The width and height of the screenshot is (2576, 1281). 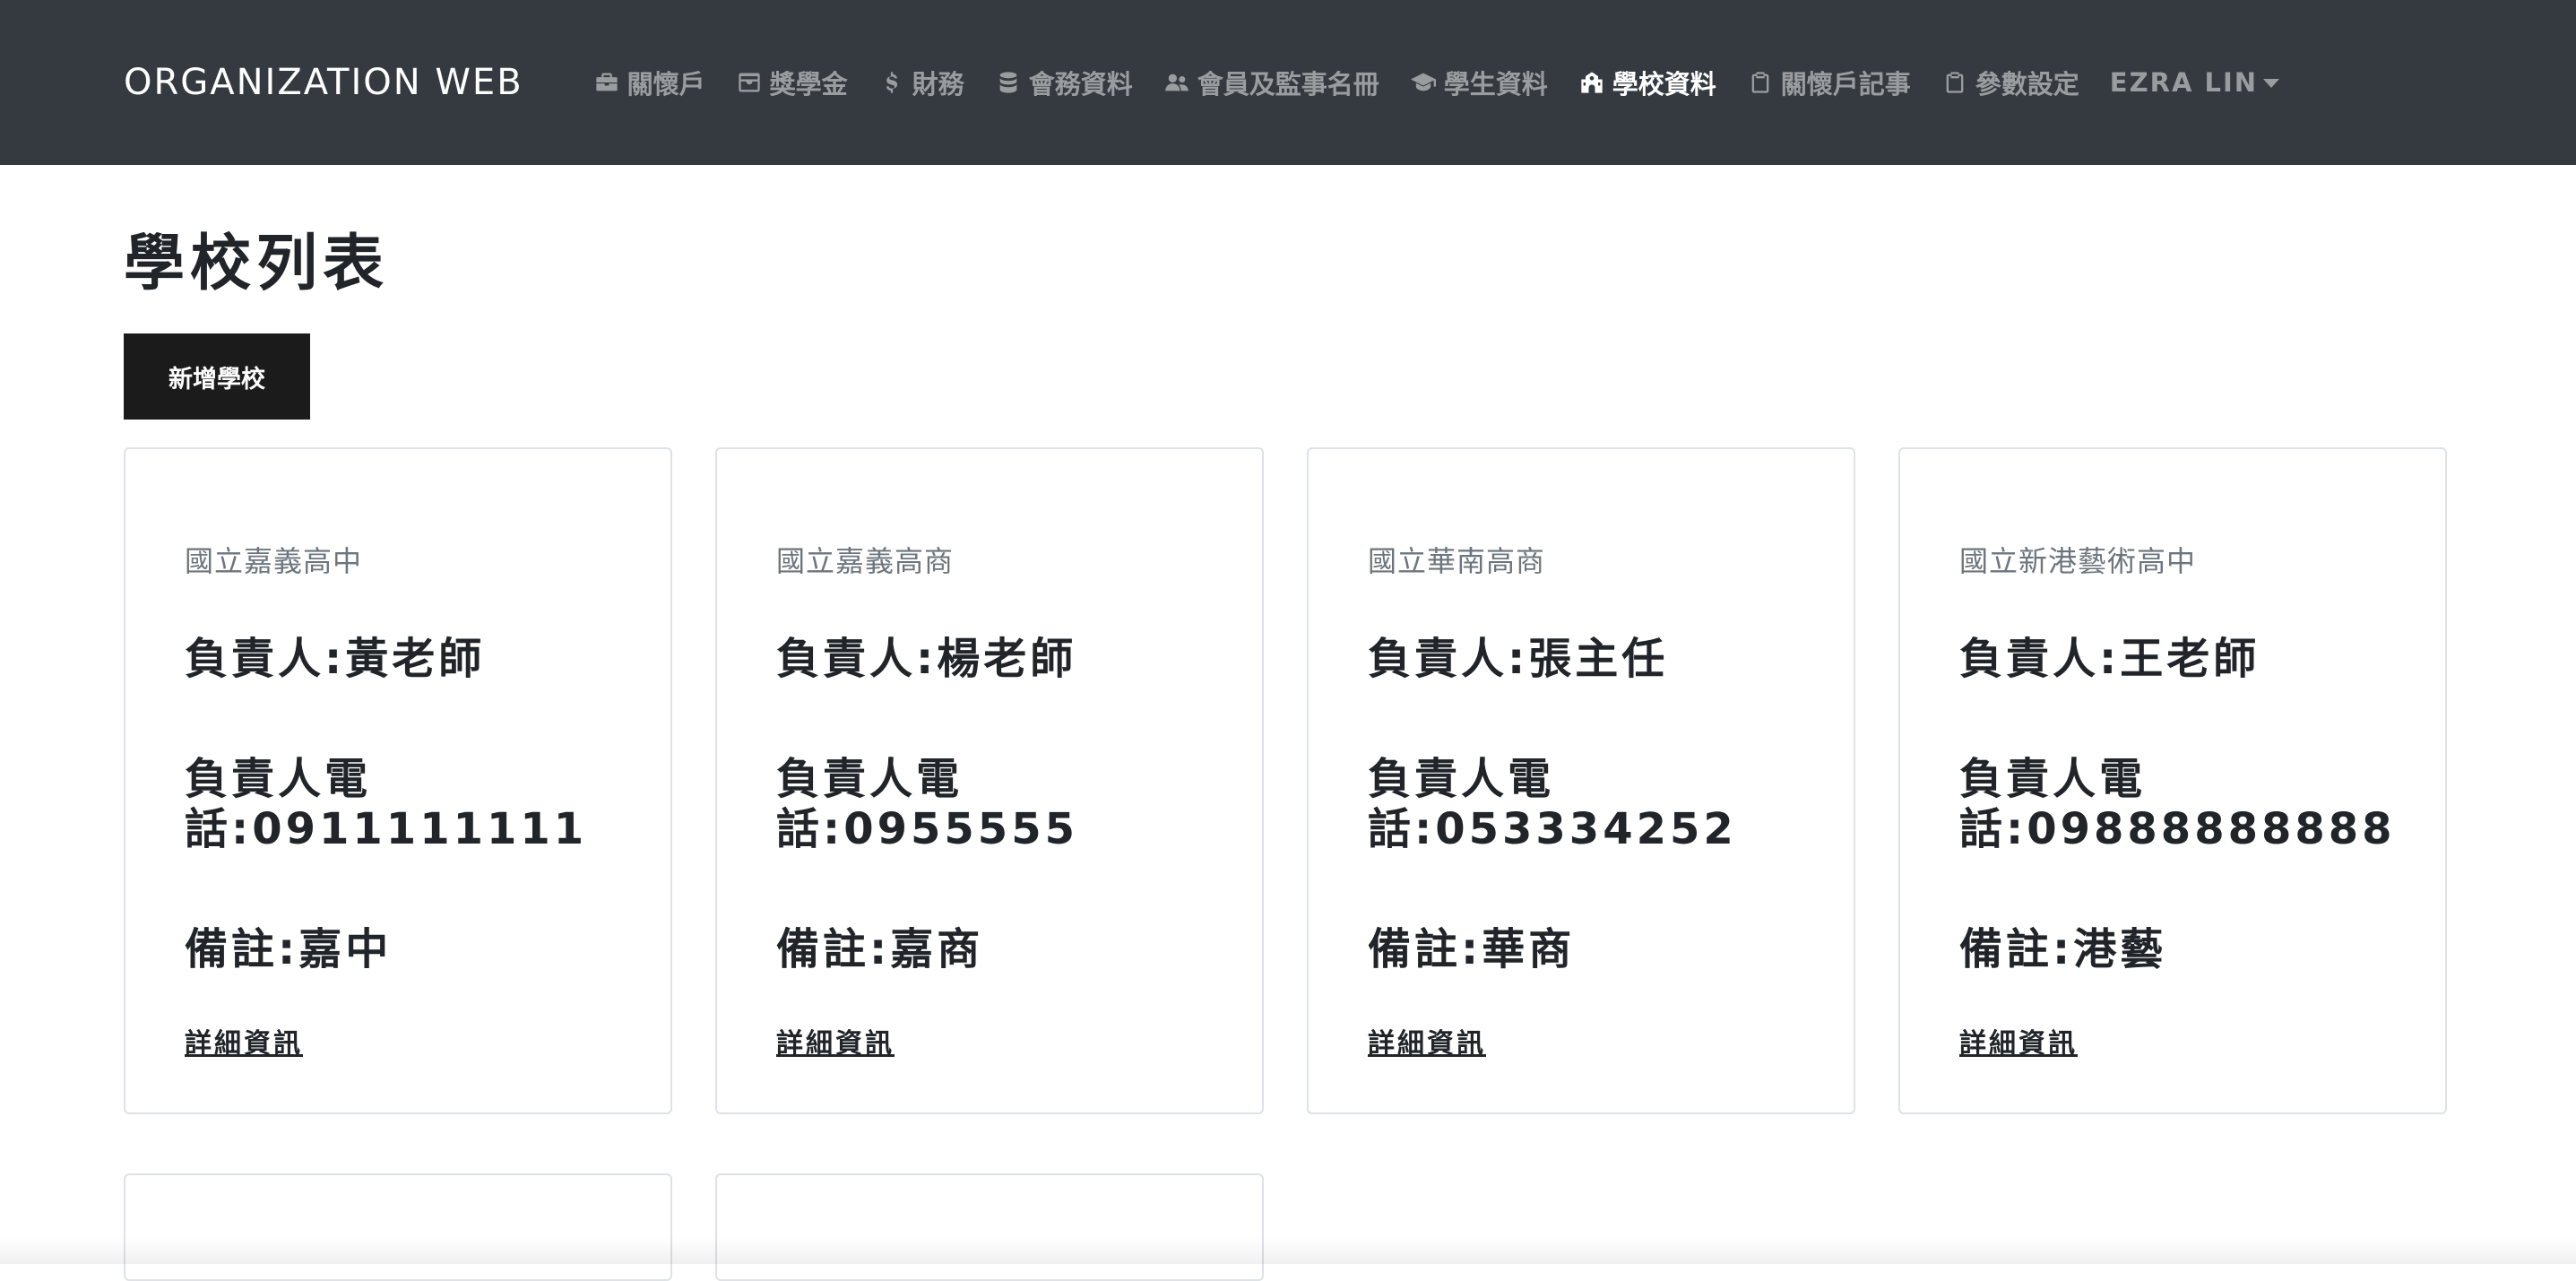 I want to click on add-school-button: 新增學校, so click(x=217, y=376).